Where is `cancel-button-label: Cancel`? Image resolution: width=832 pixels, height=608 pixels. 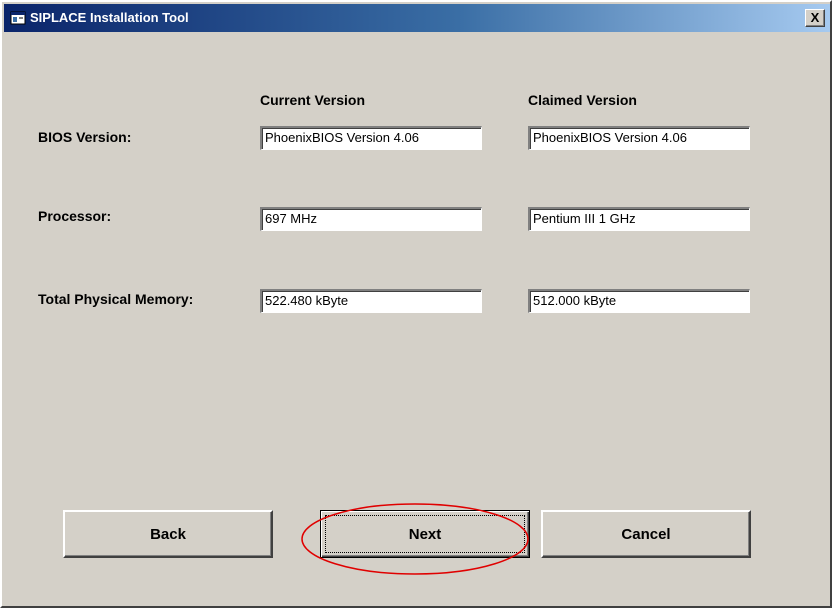
cancel-button-label: Cancel is located at coordinates (646, 534).